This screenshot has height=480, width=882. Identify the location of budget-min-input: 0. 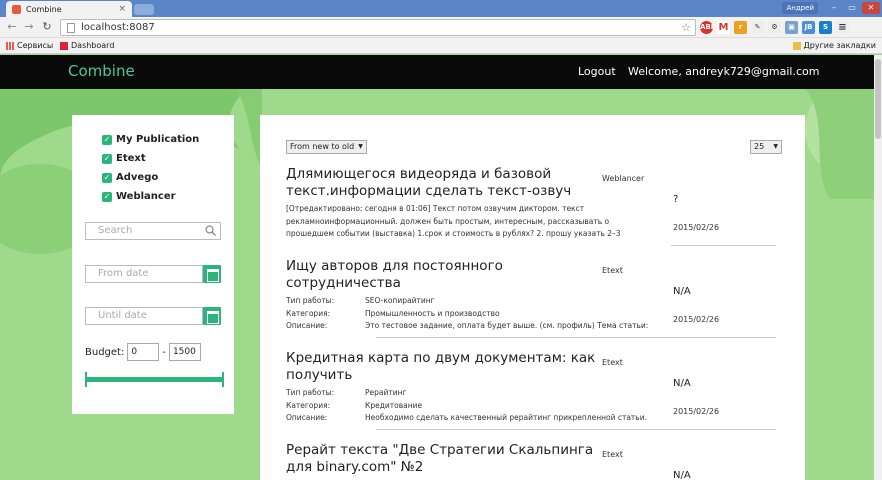
(143, 352).